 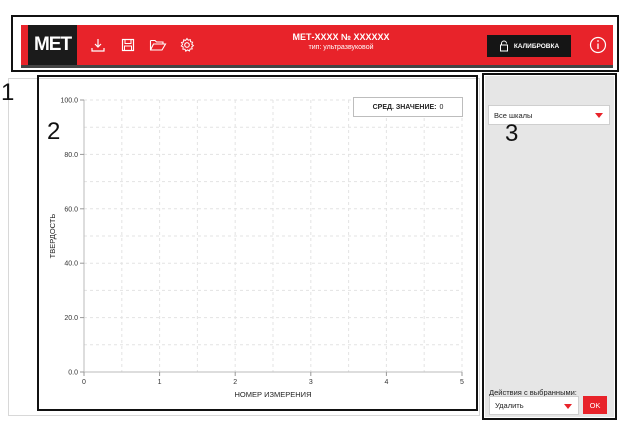 I want to click on annotation-label-header: 1, so click(x=8, y=92).